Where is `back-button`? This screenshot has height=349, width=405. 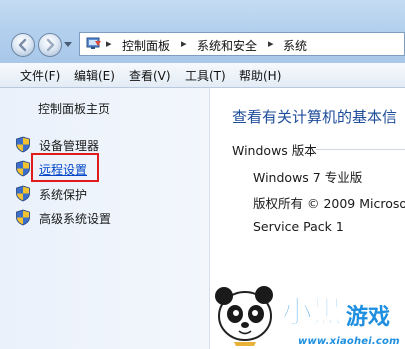
back-button is located at coordinates (23, 45).